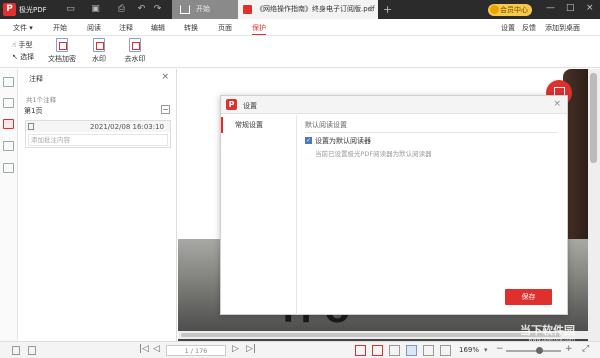 The height and width of the screenshot is (358, 600). I want to click on continuous-view-icon, so click(411, 350).